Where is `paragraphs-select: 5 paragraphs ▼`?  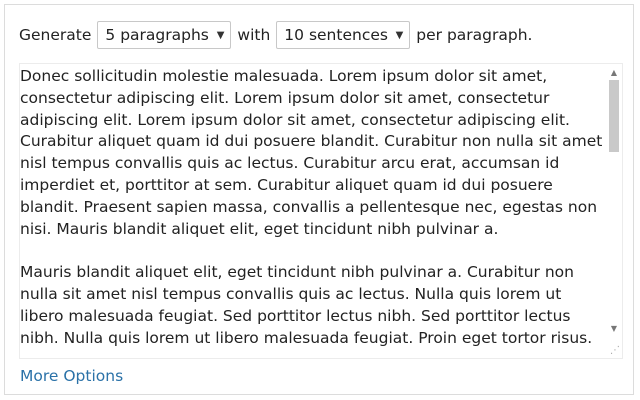
paragraphs-select: 5 paragraphs ▼ is located at coordinates (164, 35).